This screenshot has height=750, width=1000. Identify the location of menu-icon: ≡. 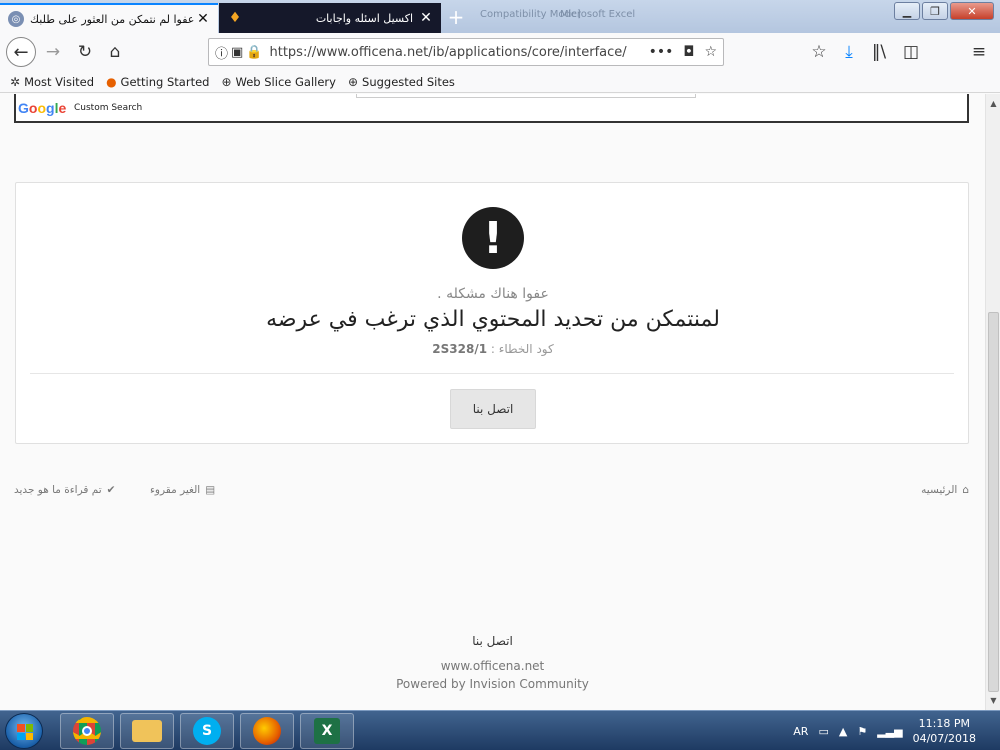
(979, 52).